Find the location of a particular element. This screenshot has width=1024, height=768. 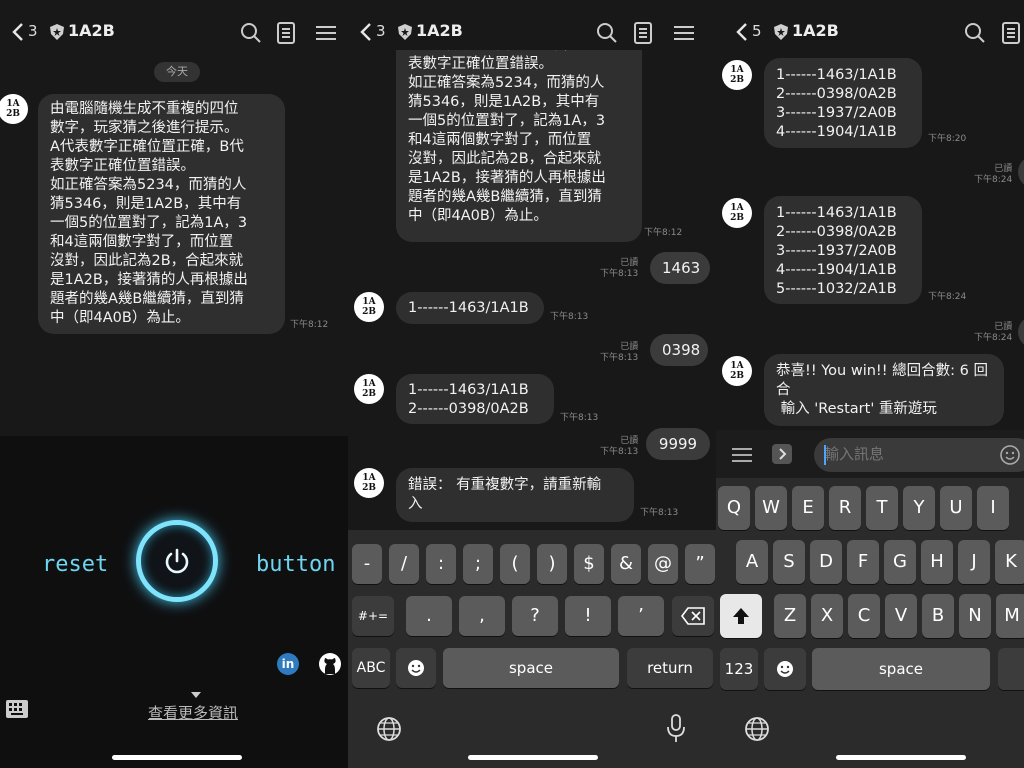

key: A is located at coordinates (752, 562).